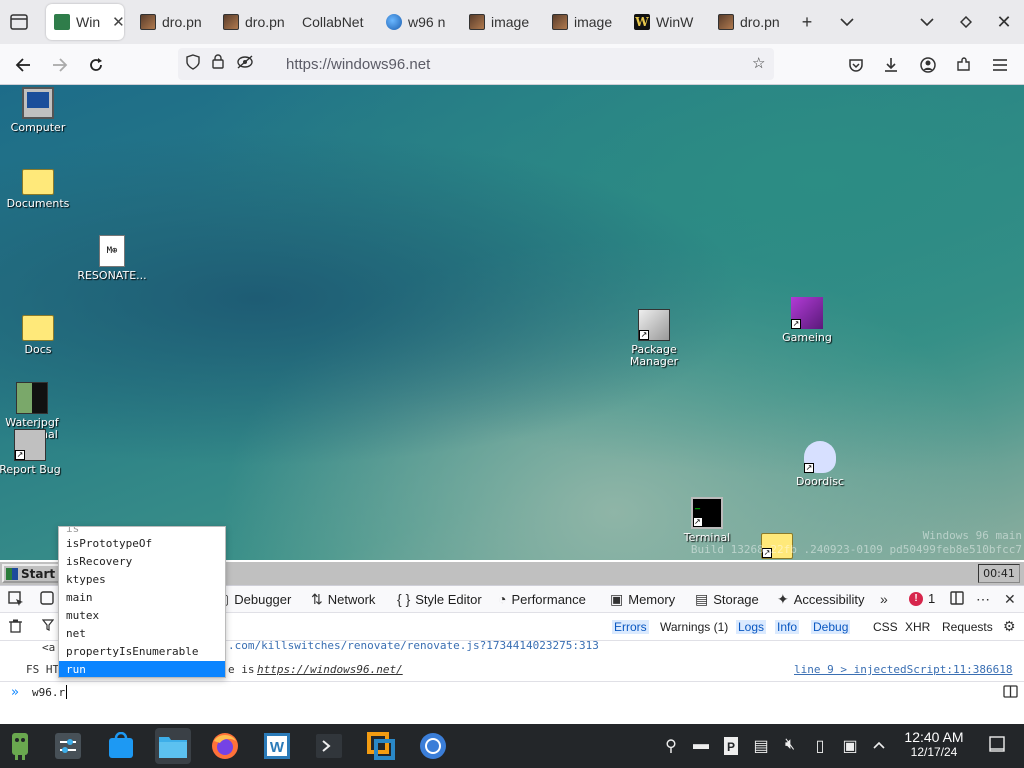 The image size is (1024, 768). I want to click on filter-requests: Requests, so click(967, 627).